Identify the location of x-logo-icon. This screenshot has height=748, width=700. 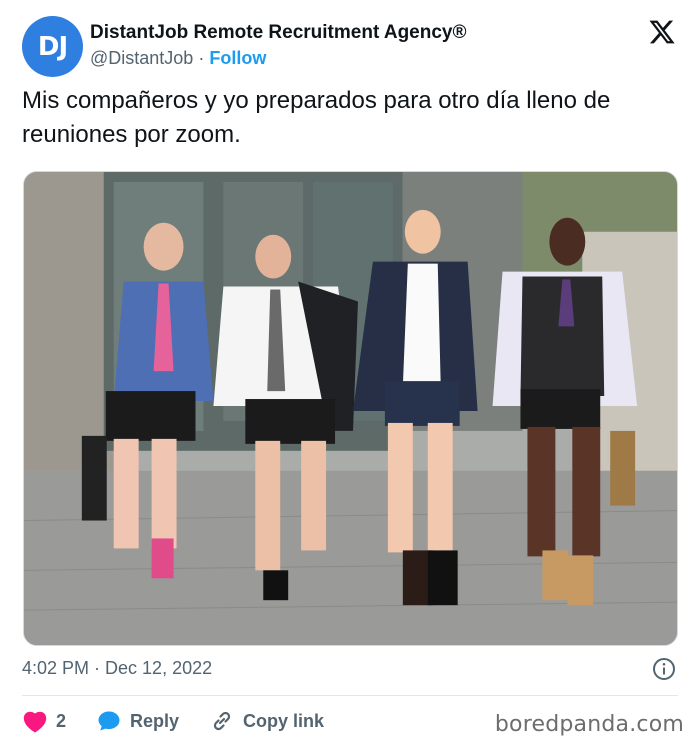
(662, 32).